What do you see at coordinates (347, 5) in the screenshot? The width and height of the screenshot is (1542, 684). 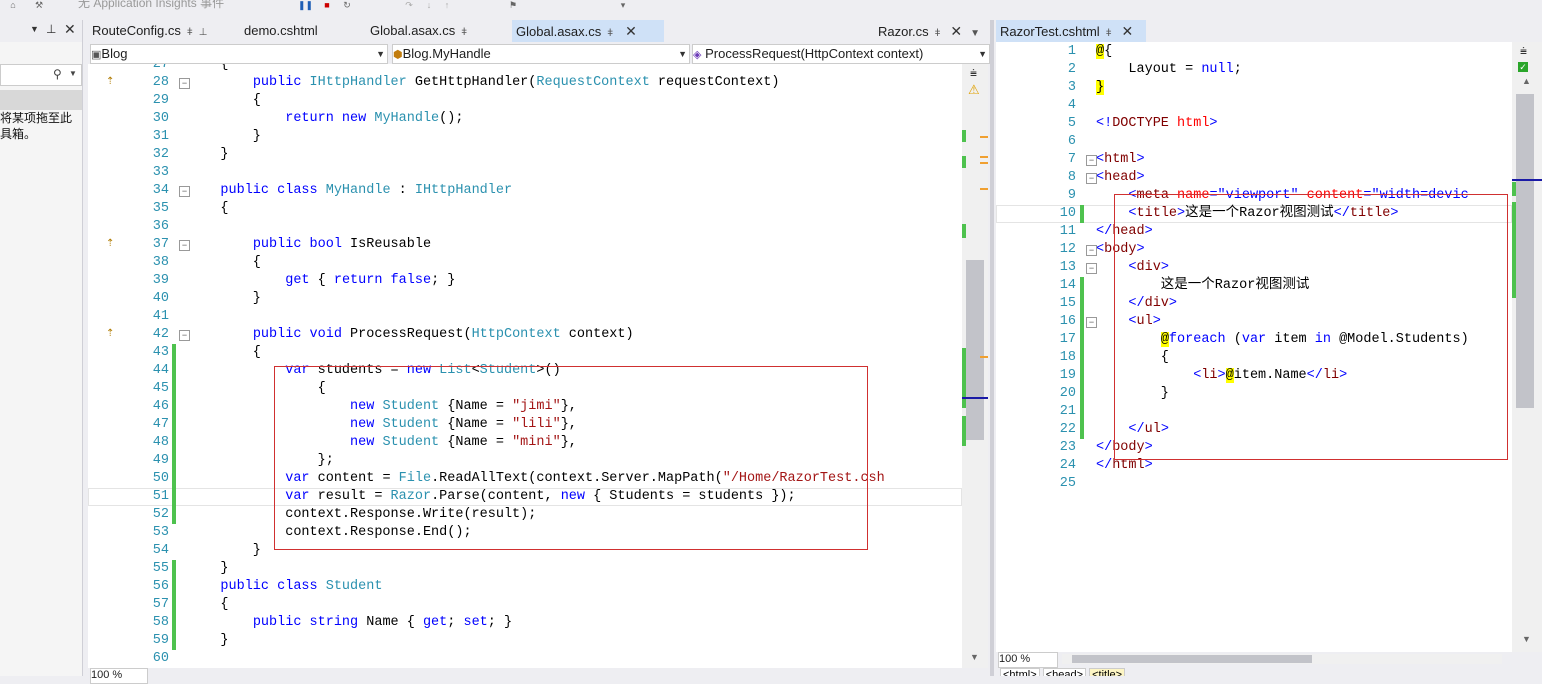 I see `restart-icon: ↻` at bounding box center [347, 5].